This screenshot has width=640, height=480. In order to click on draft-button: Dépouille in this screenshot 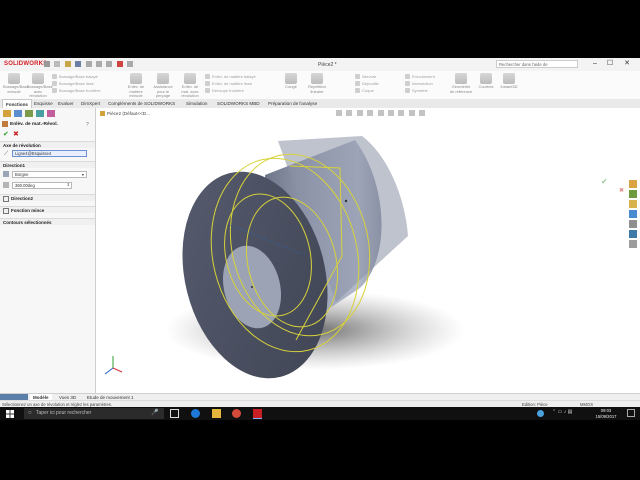, I will do `click(375, 83)`.